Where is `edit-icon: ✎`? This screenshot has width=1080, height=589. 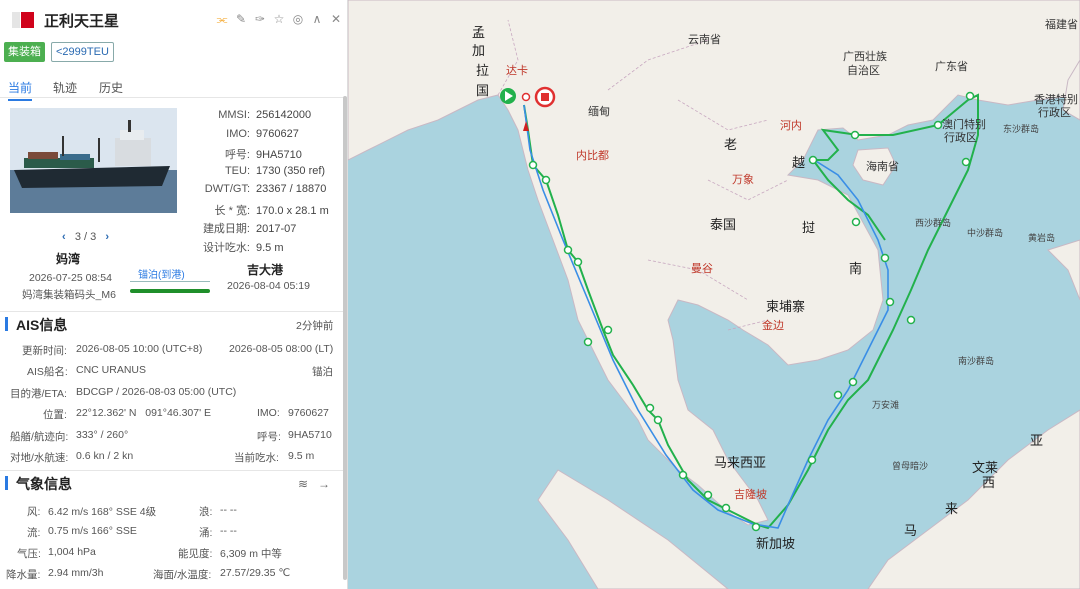
edit-icon: ✎ is located at coordinates (241, 19).